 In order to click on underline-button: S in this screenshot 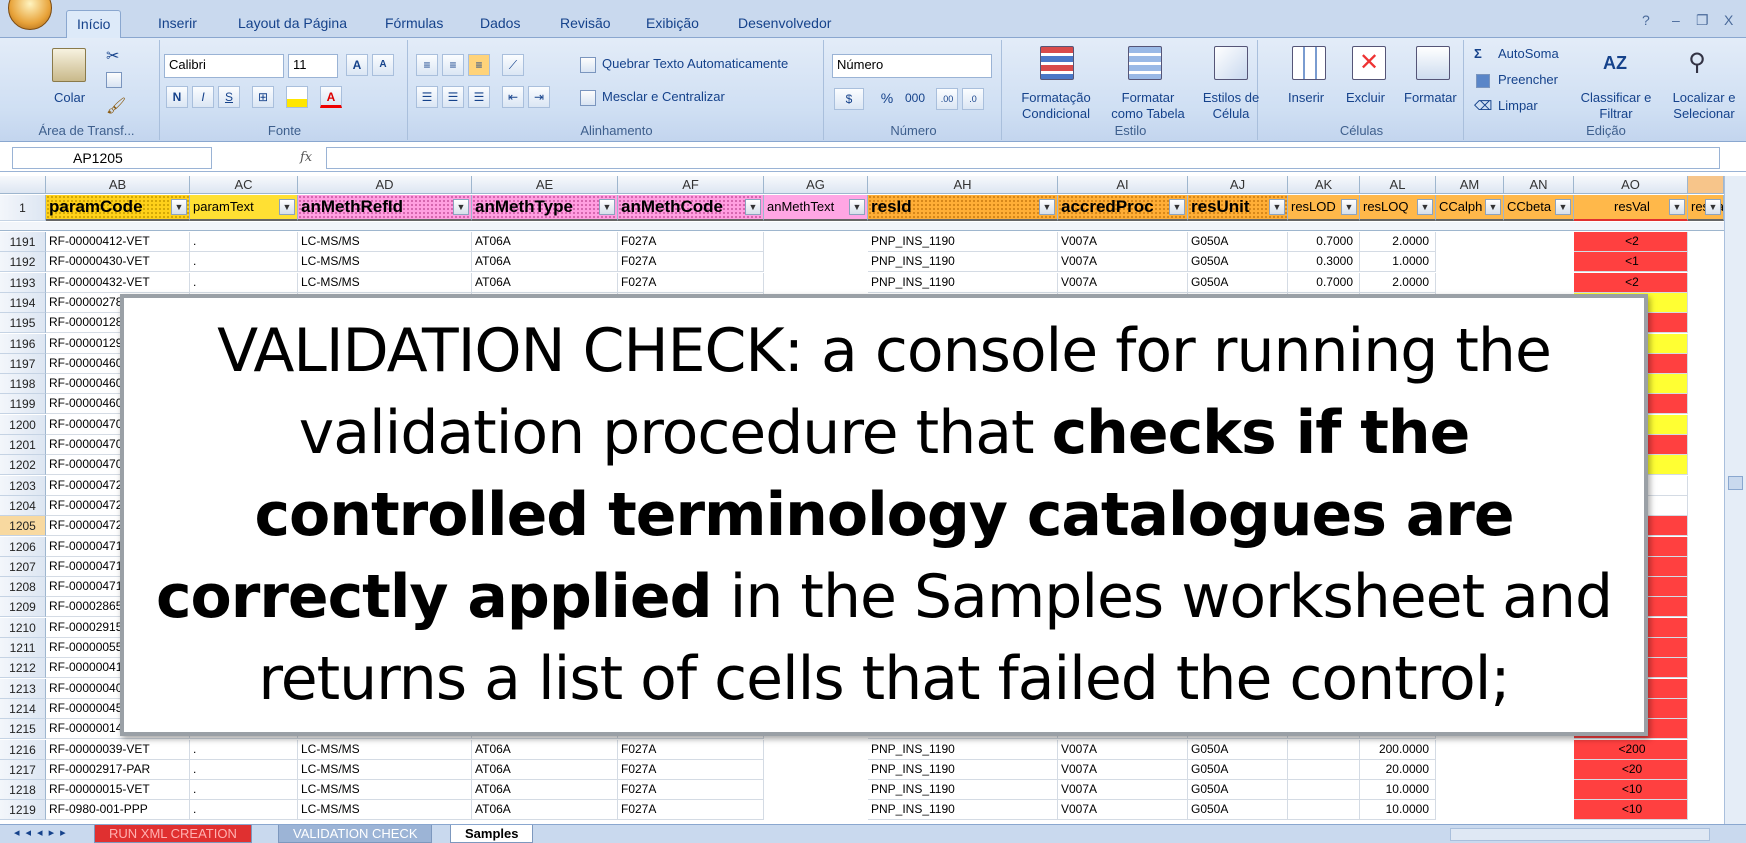, I will do `click(229, 97)`.